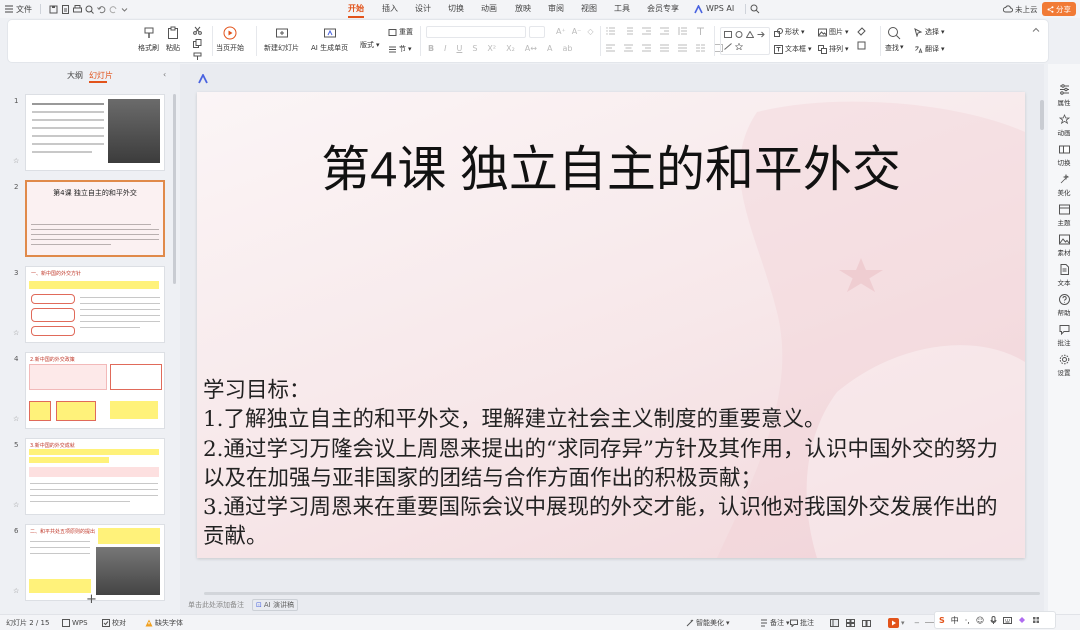 This screenshot has width=1080, height=630. I want to click on strikethrough-icon: S, so click(474, 48).